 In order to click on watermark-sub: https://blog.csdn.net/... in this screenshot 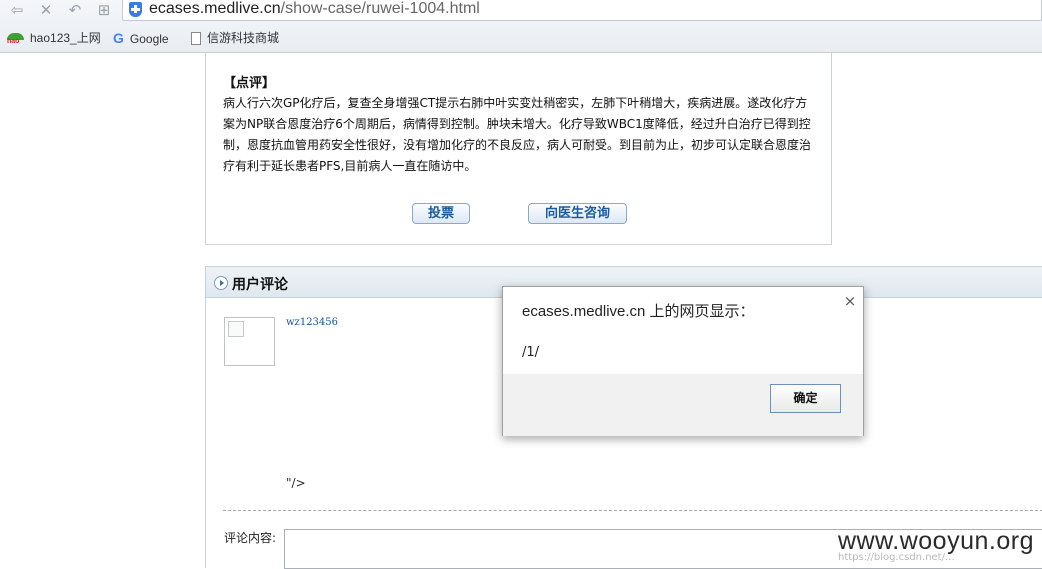, I will do `click(896, 557)`.